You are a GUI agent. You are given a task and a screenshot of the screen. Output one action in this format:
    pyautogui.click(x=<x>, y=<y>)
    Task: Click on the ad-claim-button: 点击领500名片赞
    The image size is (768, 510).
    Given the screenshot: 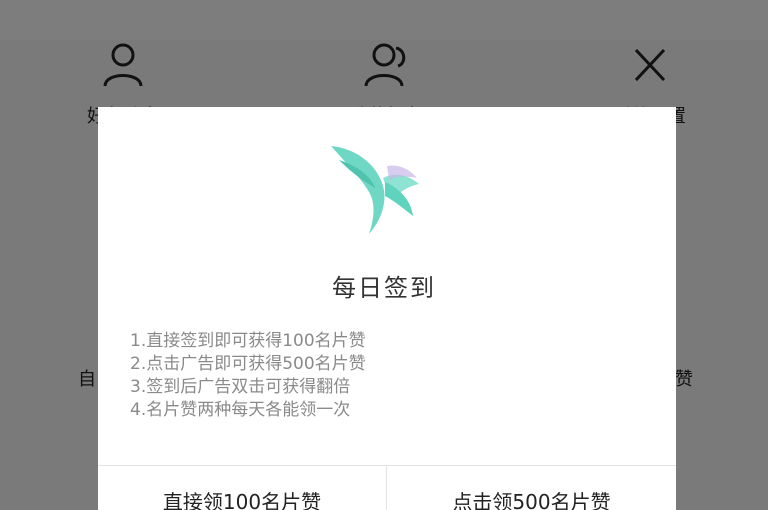 What is the action you would take?
    pyautogui.click(x=531, y=488)
    